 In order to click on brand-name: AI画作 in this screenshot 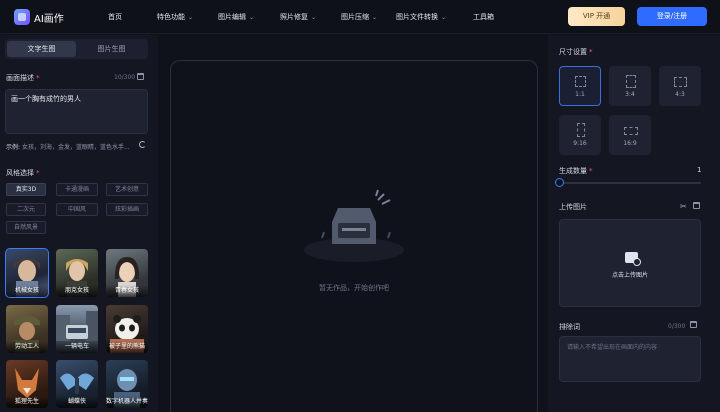, I will do `click(49, 17)`.